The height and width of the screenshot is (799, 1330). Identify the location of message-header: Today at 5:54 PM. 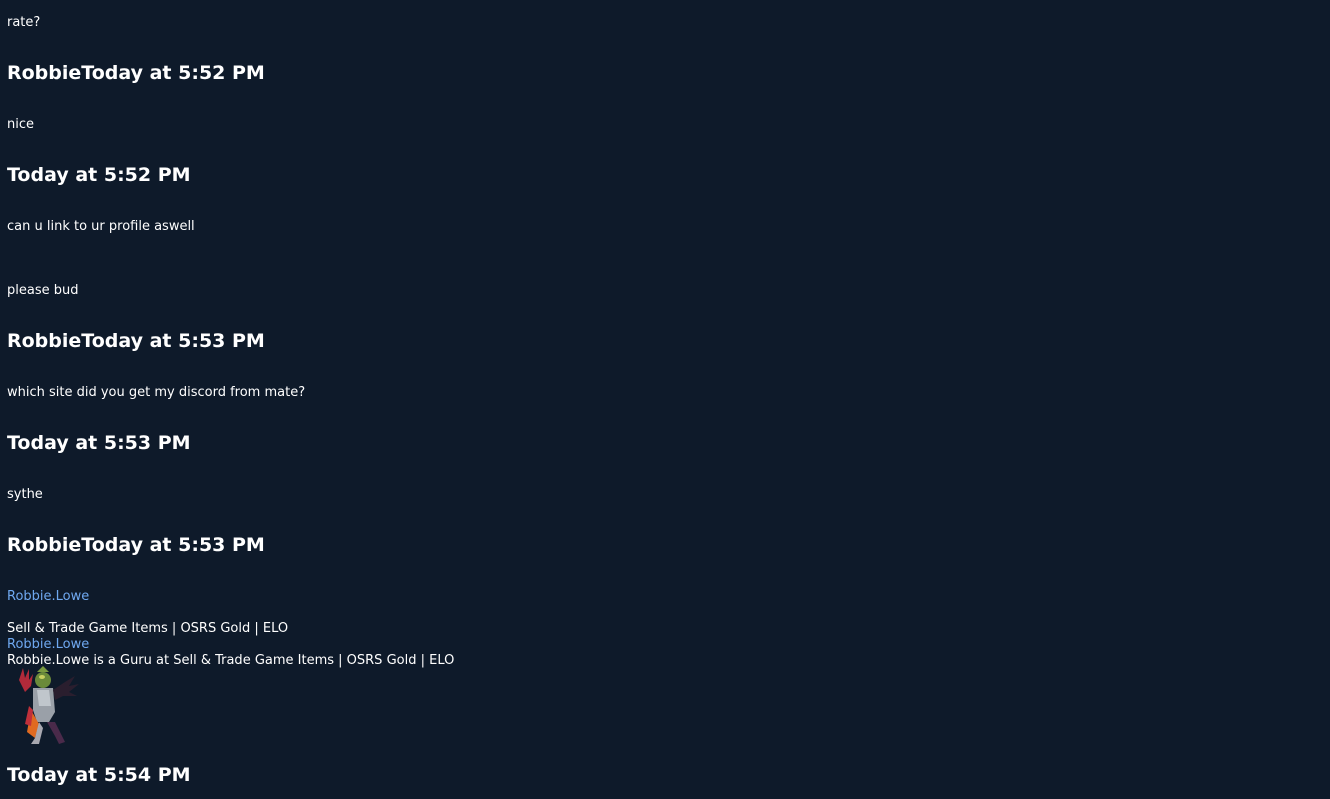
(99, 775).